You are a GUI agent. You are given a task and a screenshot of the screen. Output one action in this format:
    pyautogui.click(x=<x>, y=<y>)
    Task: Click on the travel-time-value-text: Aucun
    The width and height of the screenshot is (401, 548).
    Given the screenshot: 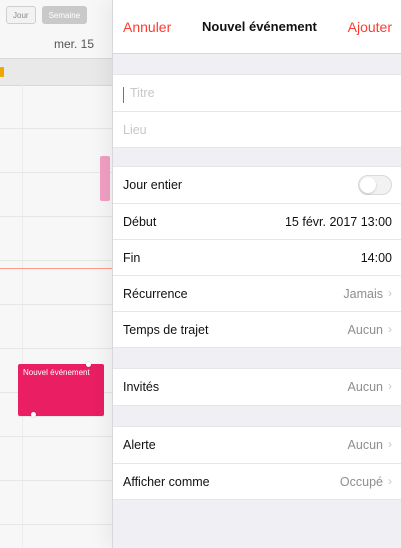 What is the action you would take?
    pyautogui.click(x=365, y=329)
    